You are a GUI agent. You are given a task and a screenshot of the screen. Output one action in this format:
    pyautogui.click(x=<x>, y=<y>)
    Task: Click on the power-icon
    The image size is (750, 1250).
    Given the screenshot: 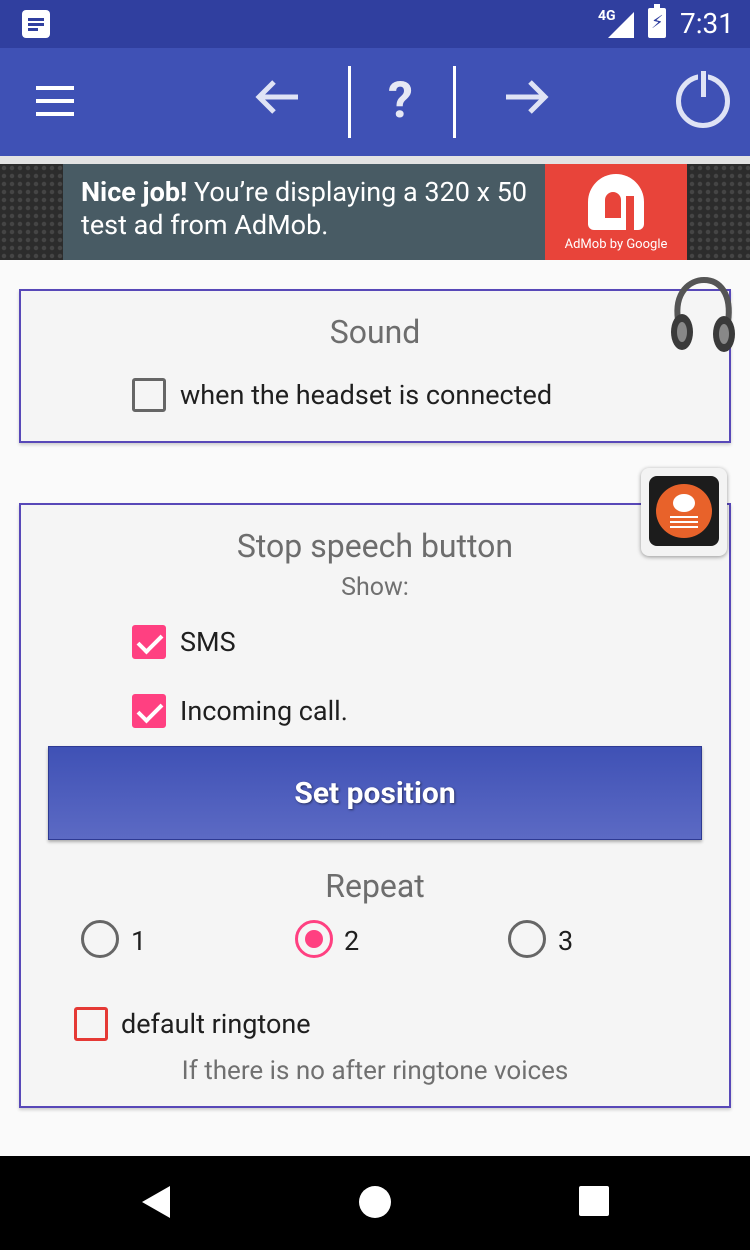 What is the action you would take?
    pyautogui.click(x=703, y=98)
    